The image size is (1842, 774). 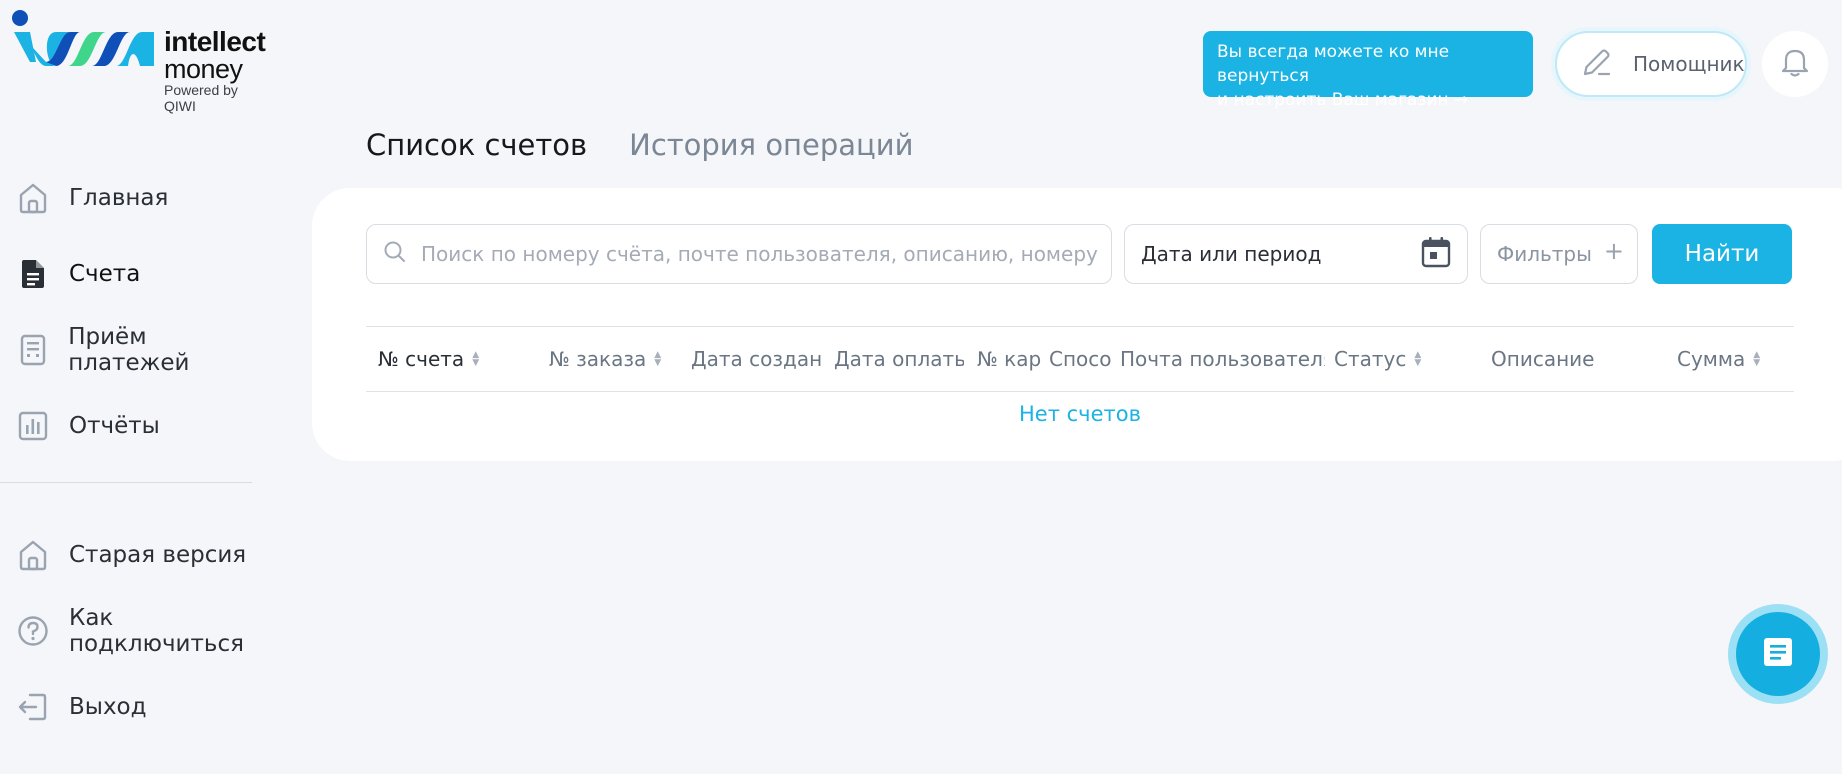 I want to click on column-label: Дата оплаты, so click(x=899, y=359).